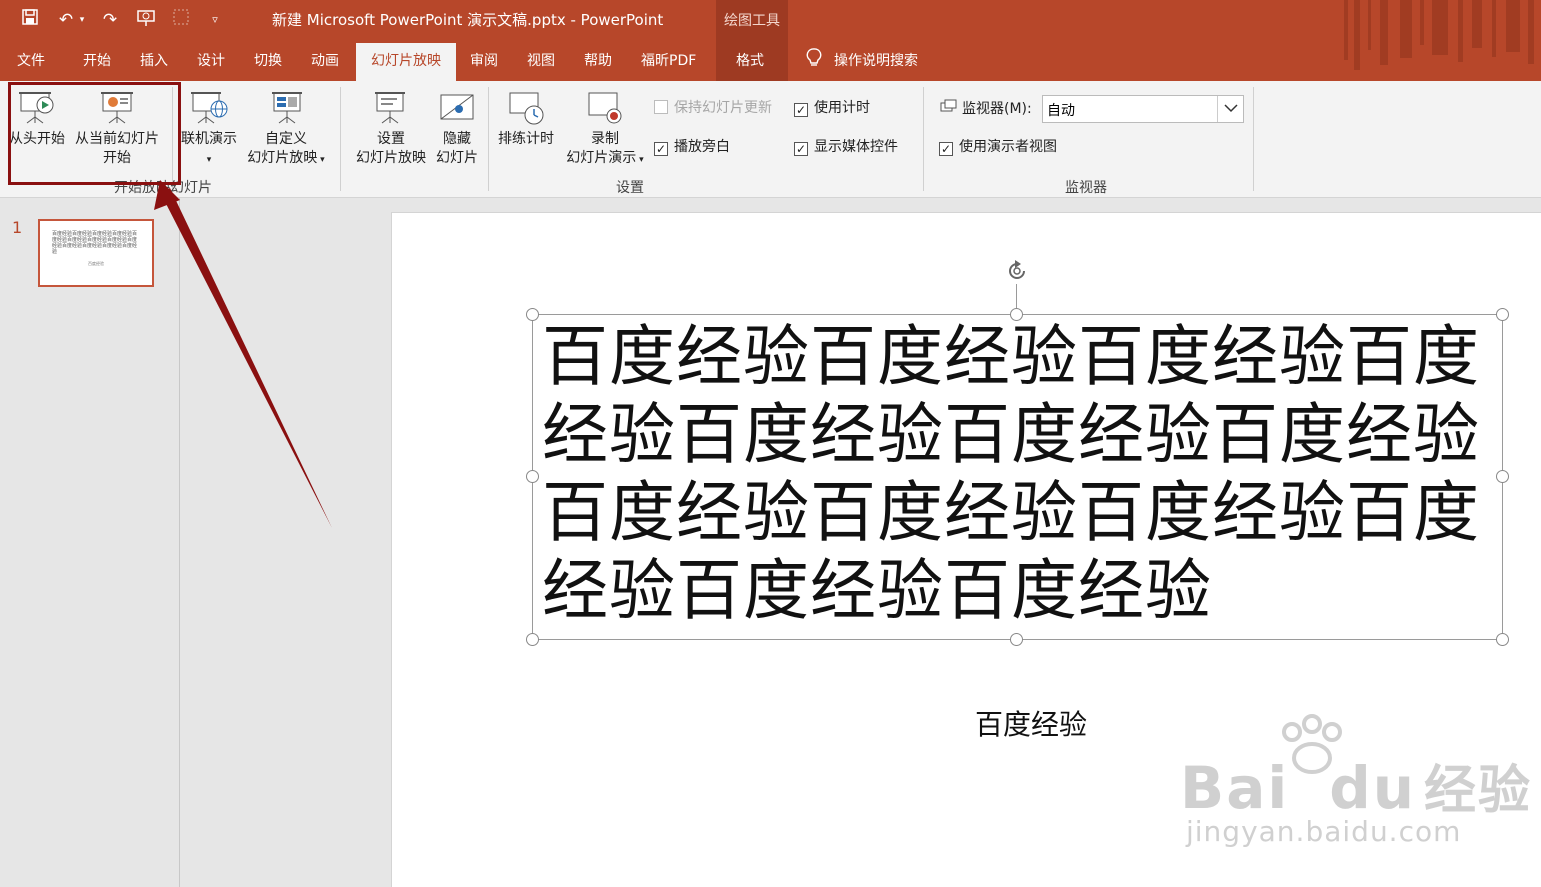 This screenshot has width=1541, height=887. I want to click on tab-insert: 插入, so click(154, 60).